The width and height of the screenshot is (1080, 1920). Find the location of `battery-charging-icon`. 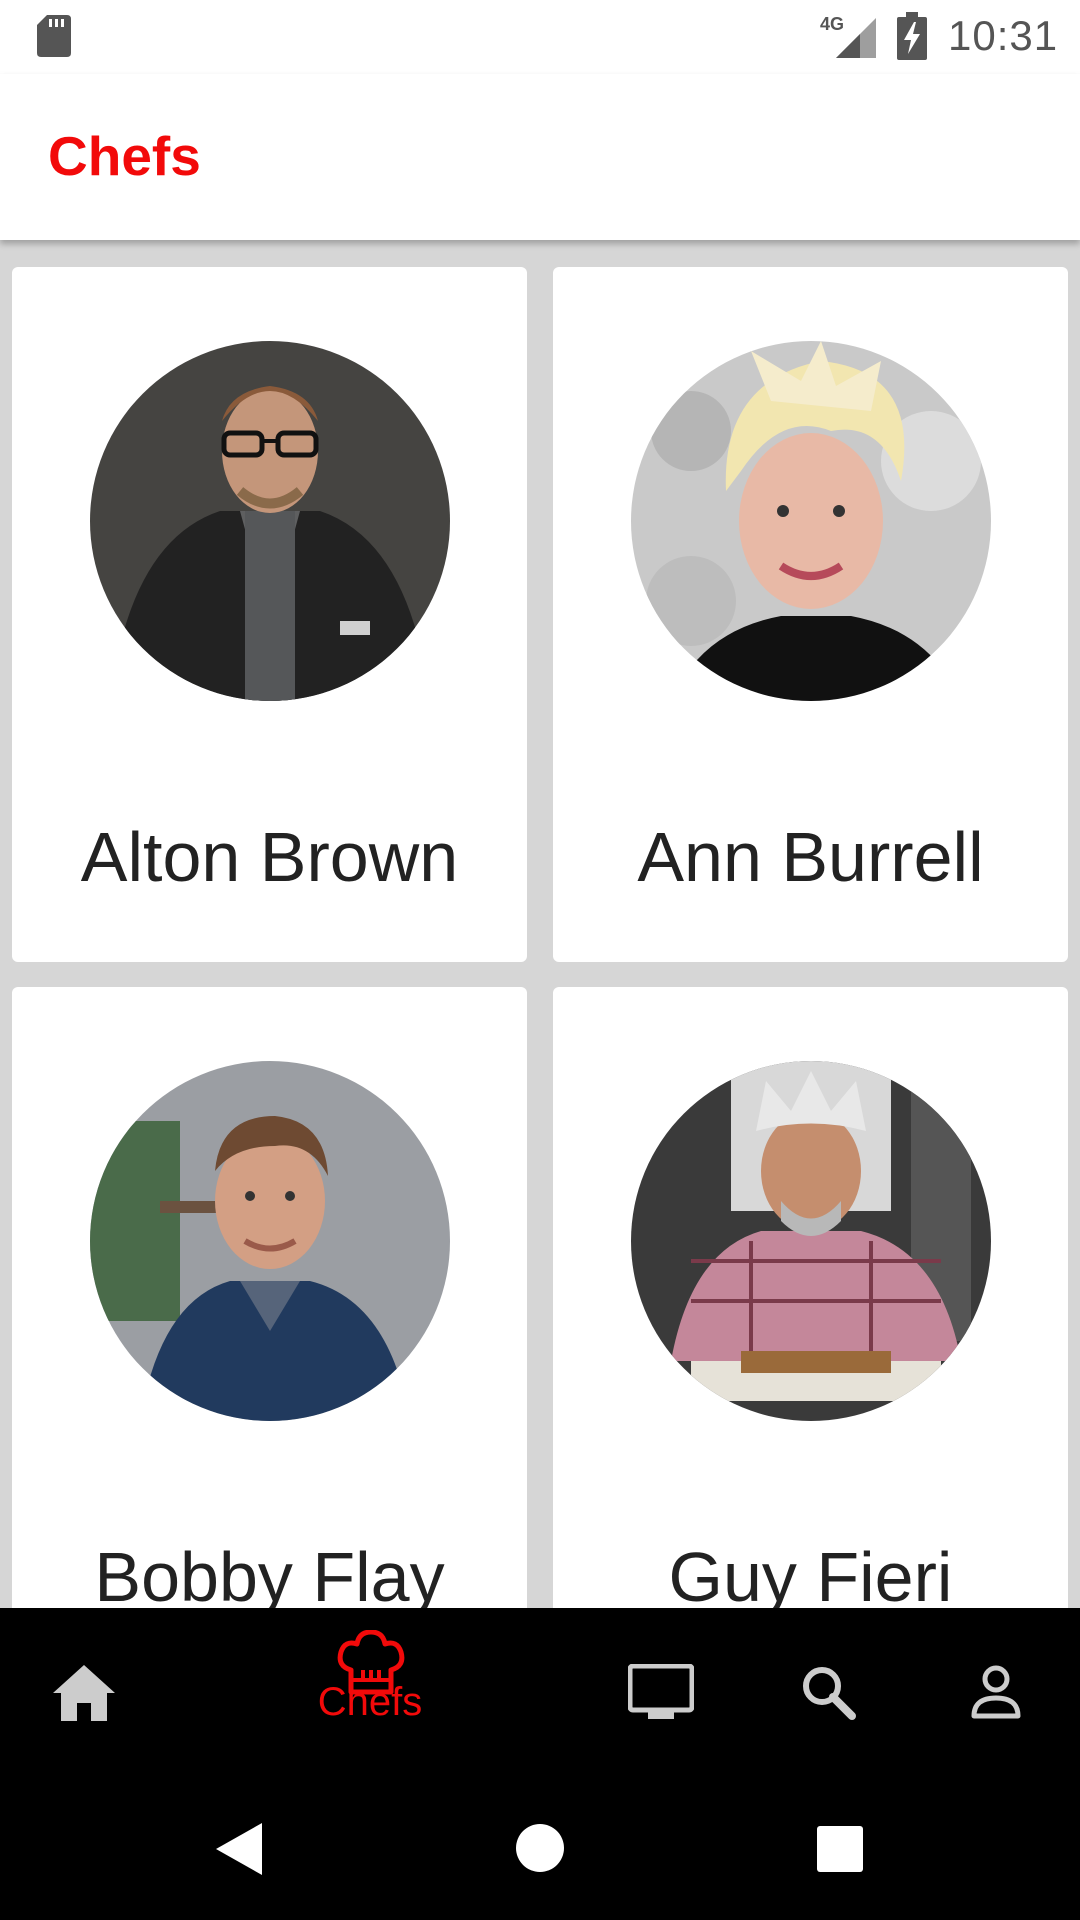

battery-charging-icon is located at coordinates (912, 36).